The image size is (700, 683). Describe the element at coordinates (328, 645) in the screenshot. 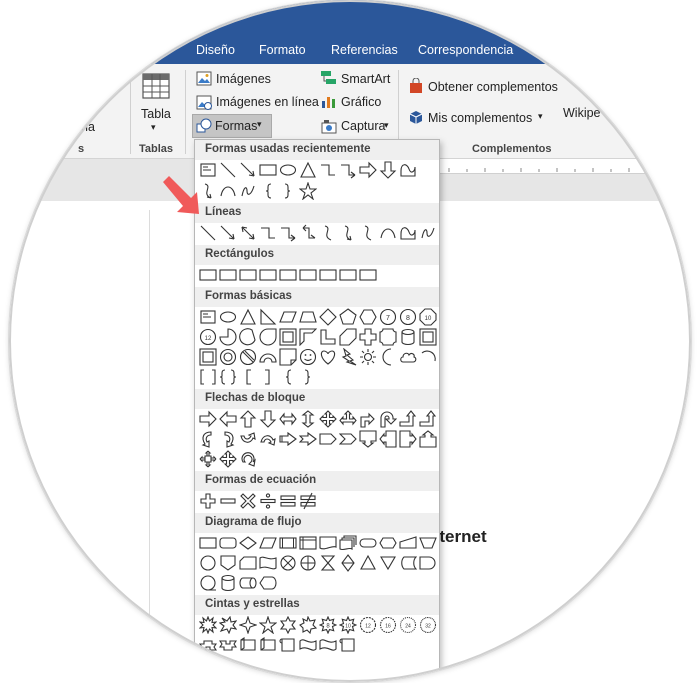

I see `shape-wave-icon` at that location.